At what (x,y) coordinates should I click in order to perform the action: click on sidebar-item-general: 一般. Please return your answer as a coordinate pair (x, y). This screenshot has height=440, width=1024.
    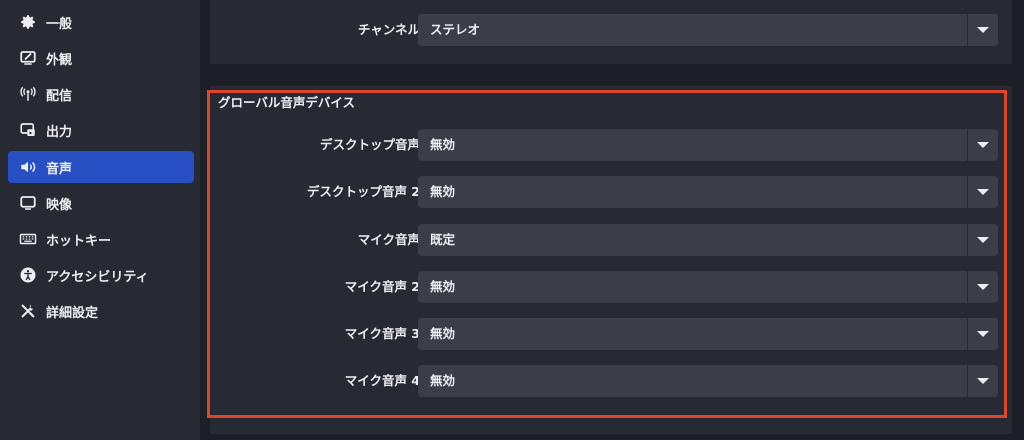
    Looking at the image, I should click on (101, 22).